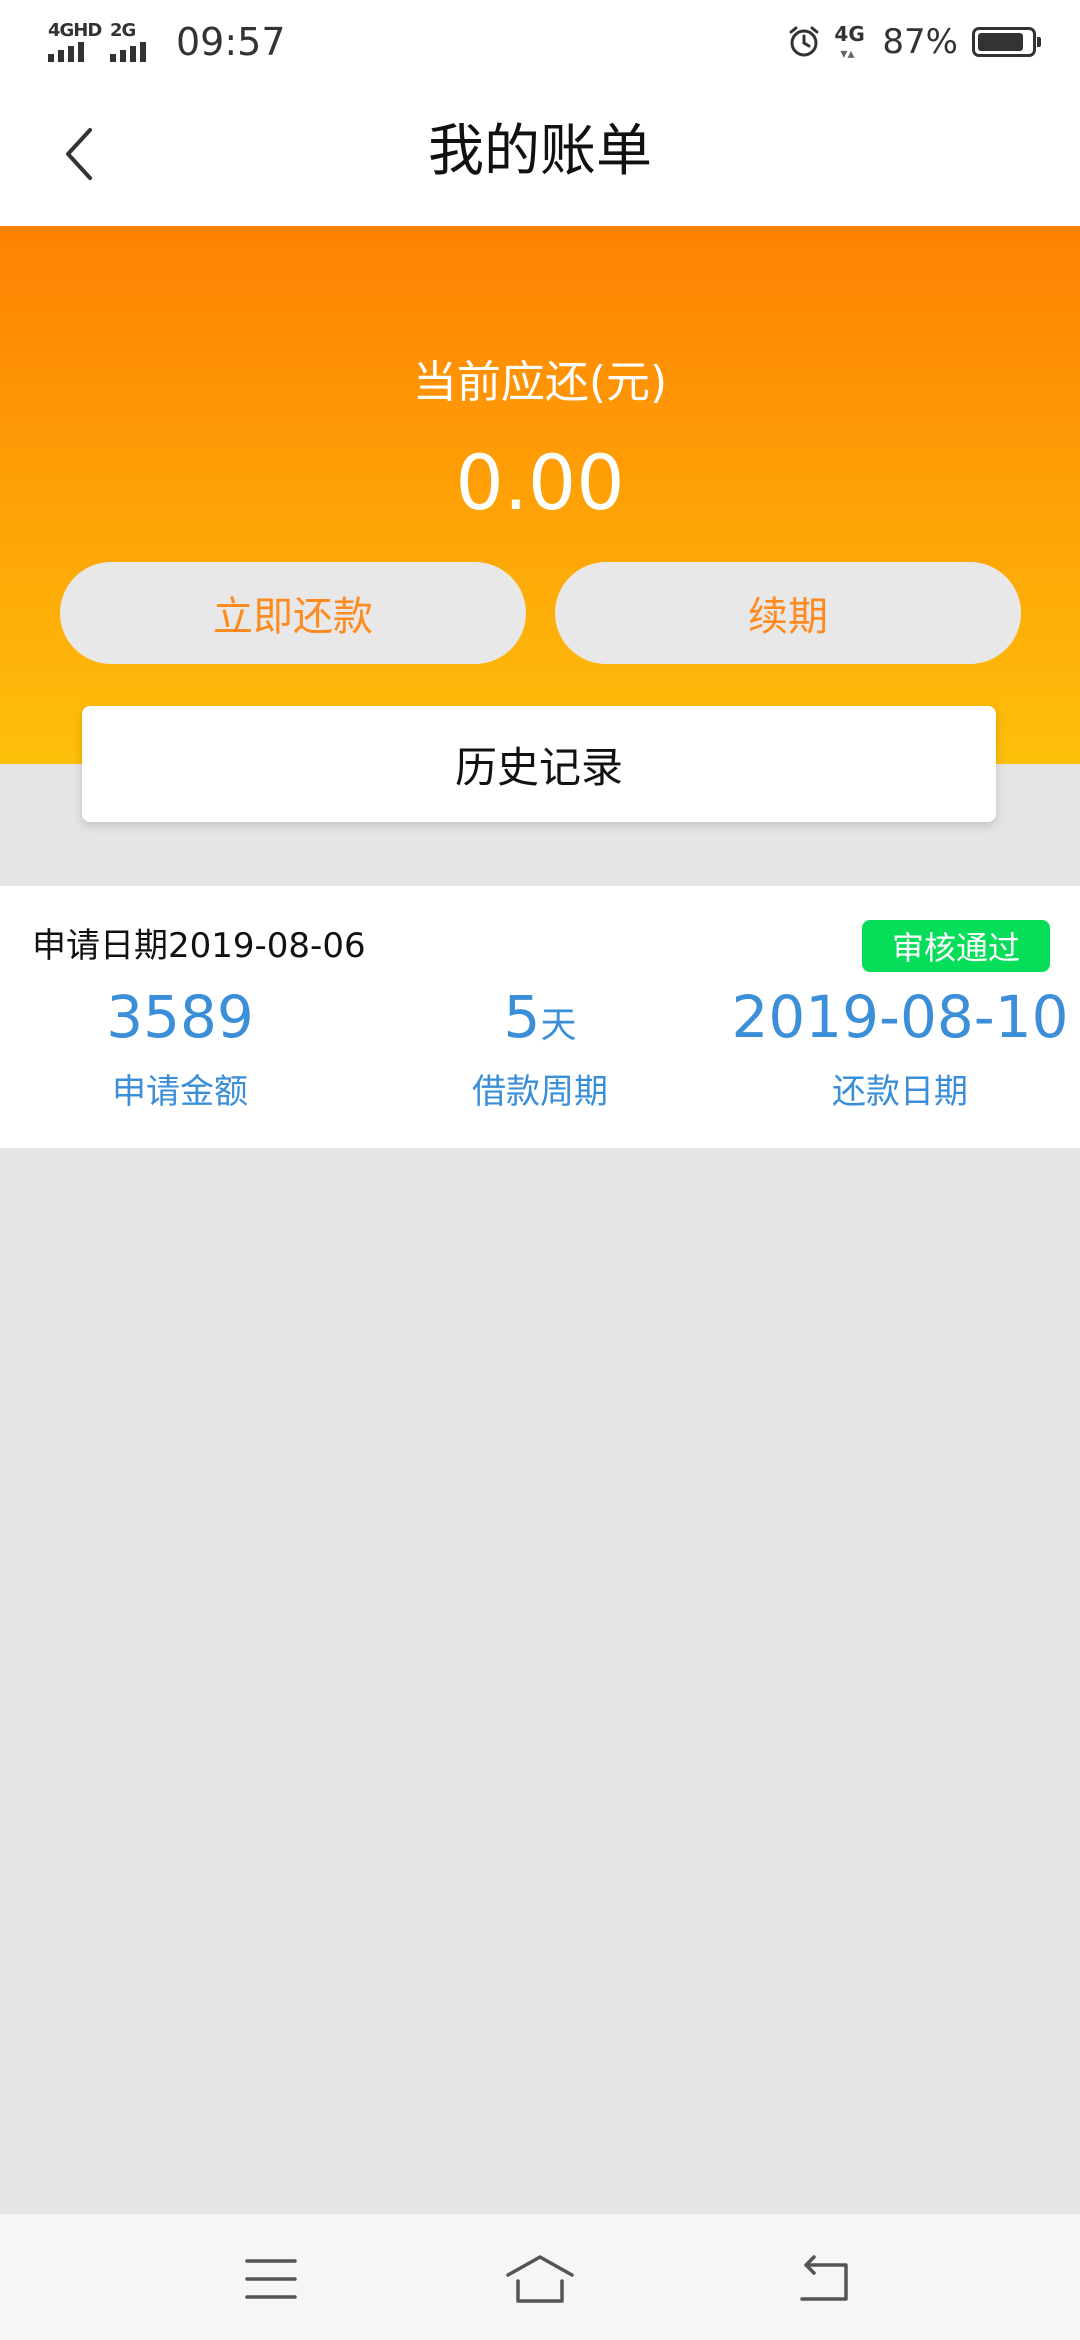 The height and width of the screenshot is (2340, 1080). What do you see at coordinates (1000, 42) in the screenshot?
I see `battery-fill` at bounding box center [1000, 42].